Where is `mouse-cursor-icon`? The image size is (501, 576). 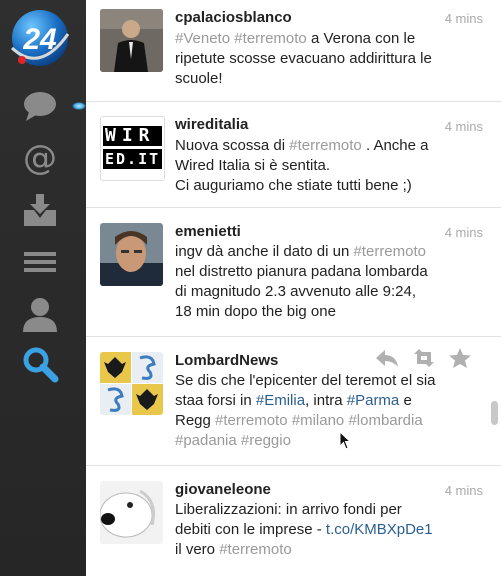
mouse-cursor-icon is located at coordinates (345, 440).